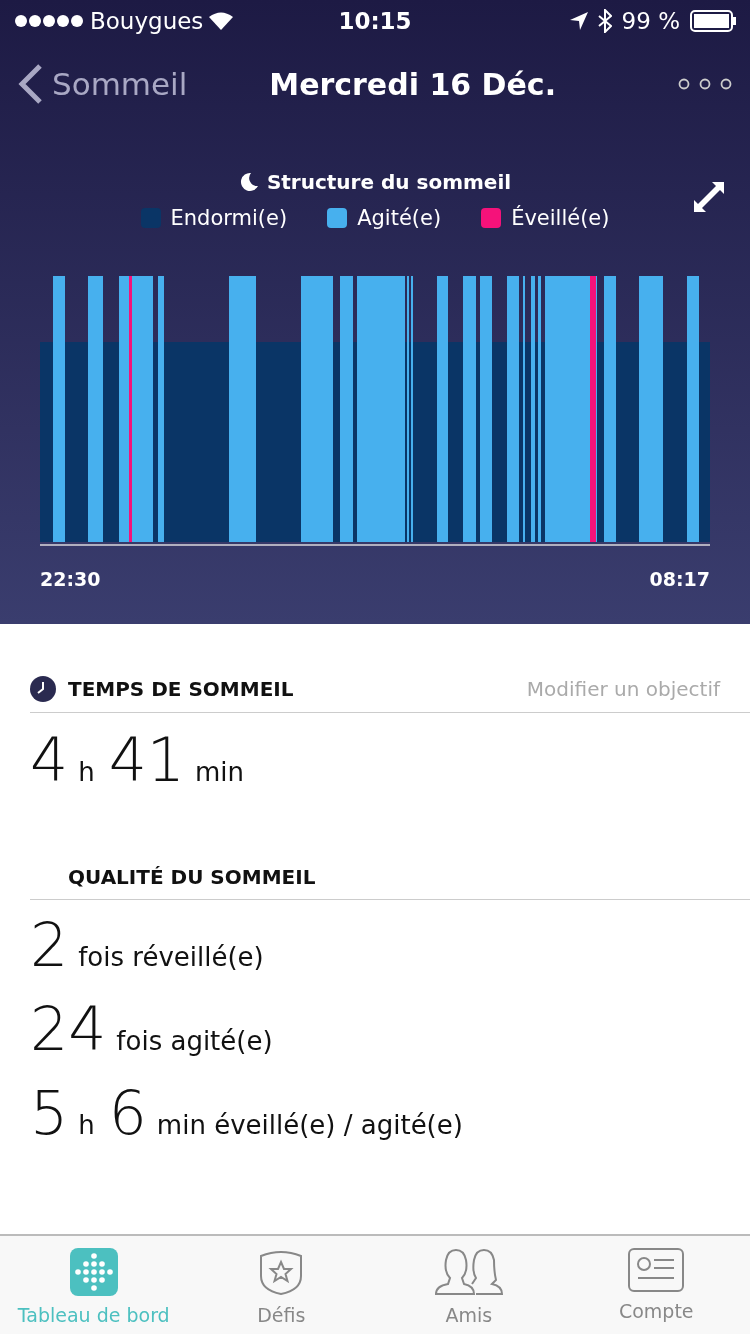 The width and height of the screenshot is (750, 1334). I want to click on chevron-left-icon, so click(30, 84).